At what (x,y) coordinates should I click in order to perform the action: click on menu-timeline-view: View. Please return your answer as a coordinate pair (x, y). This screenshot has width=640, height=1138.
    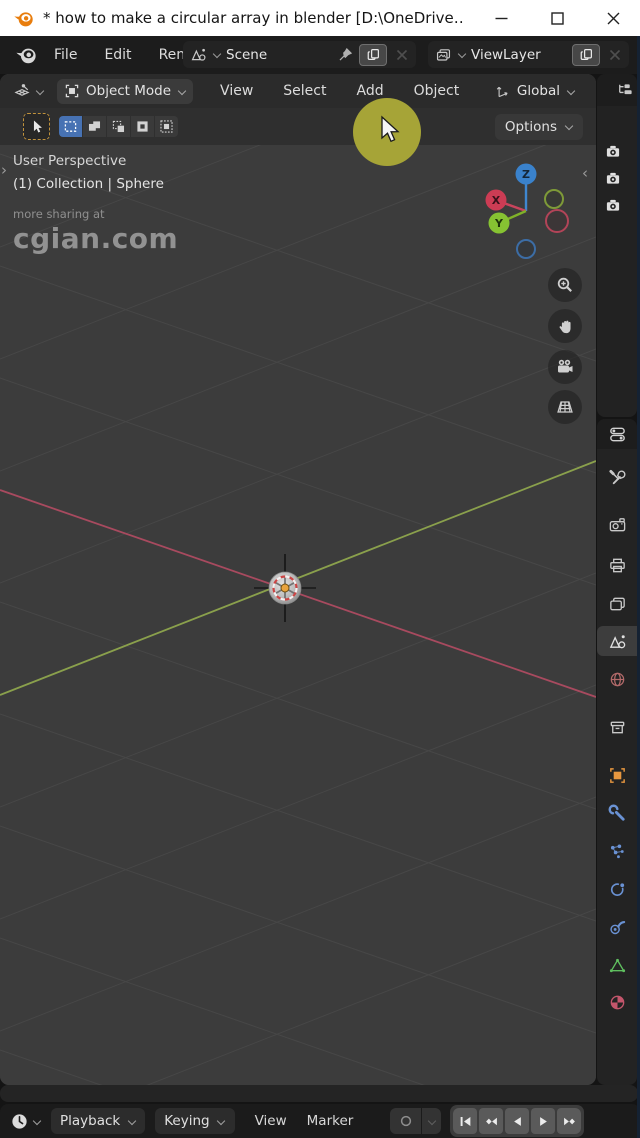
    Looking at the image, I should click on (271, 1121).